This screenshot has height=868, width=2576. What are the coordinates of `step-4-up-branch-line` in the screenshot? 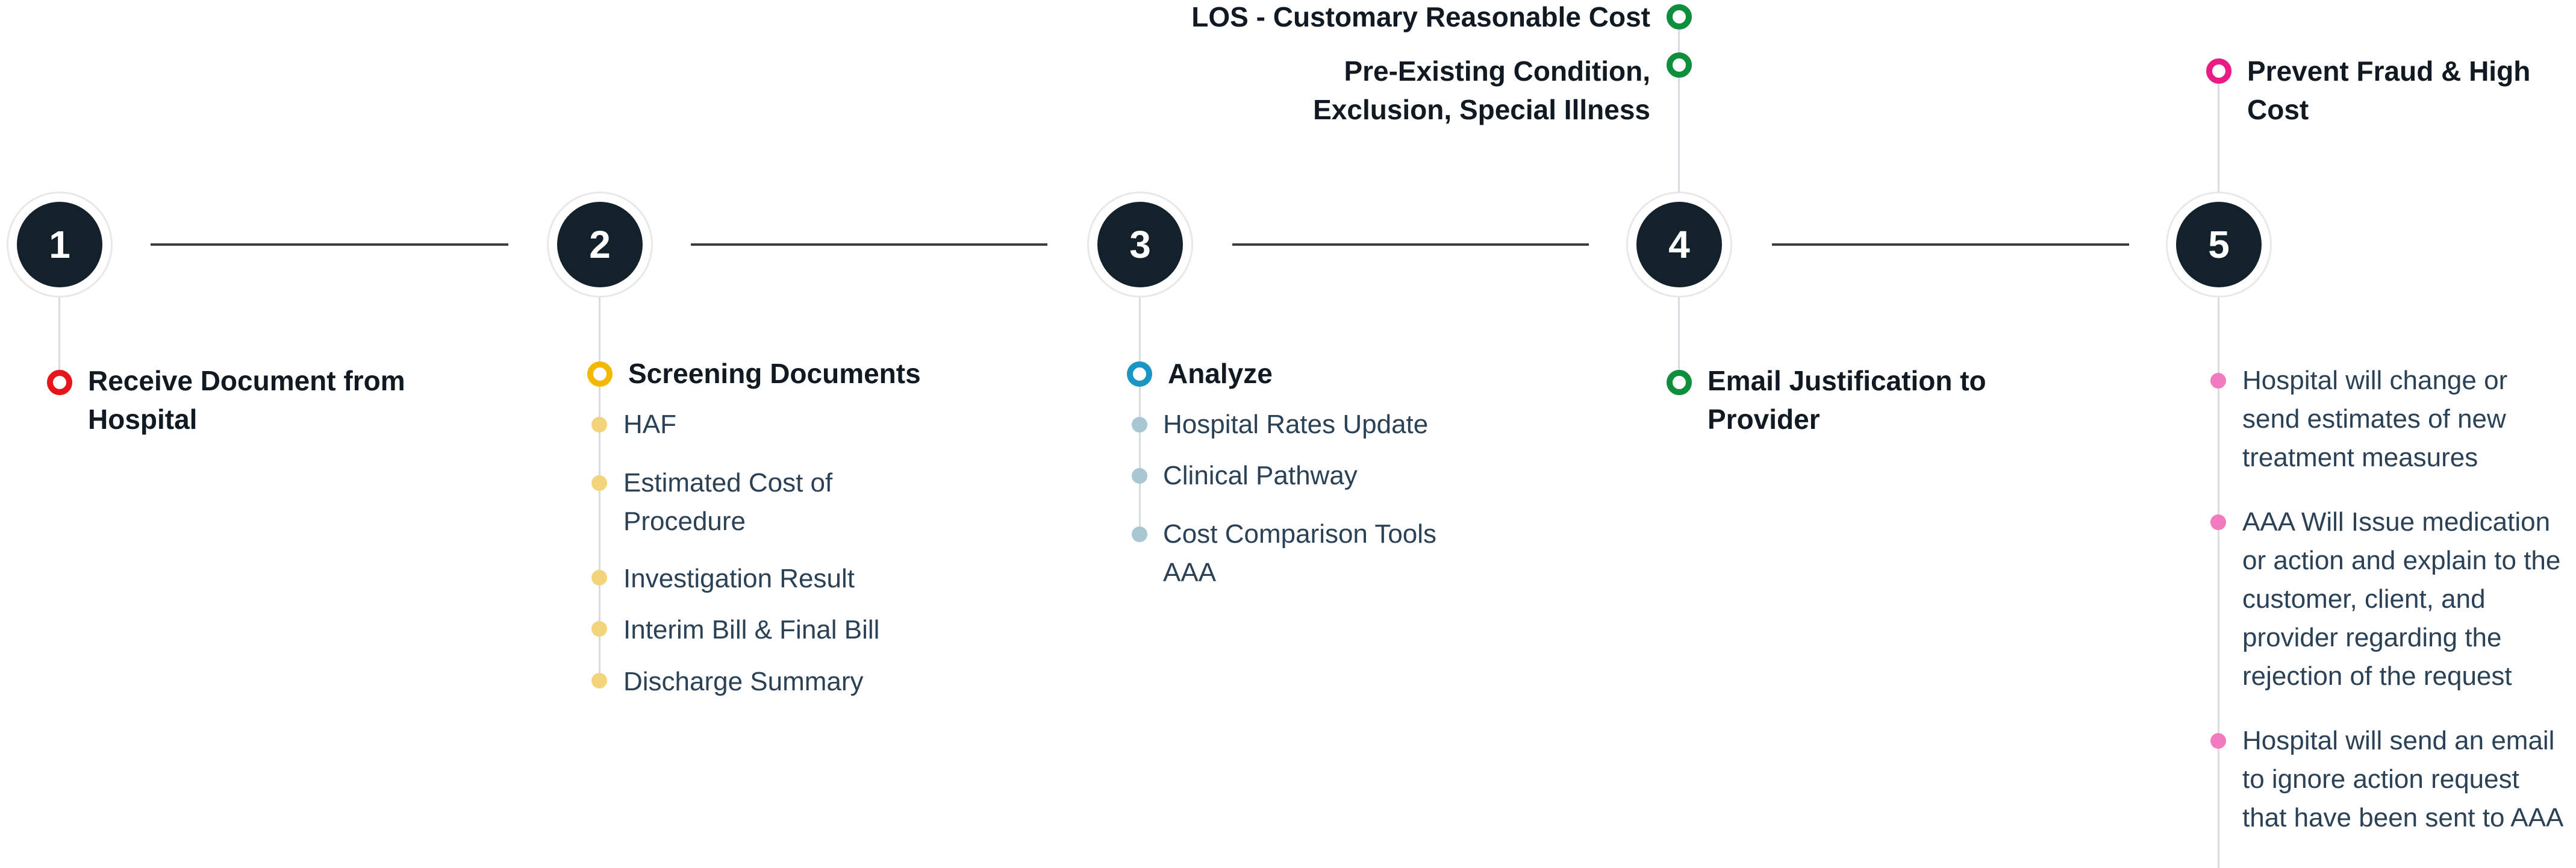 It's located at (1679, 106).